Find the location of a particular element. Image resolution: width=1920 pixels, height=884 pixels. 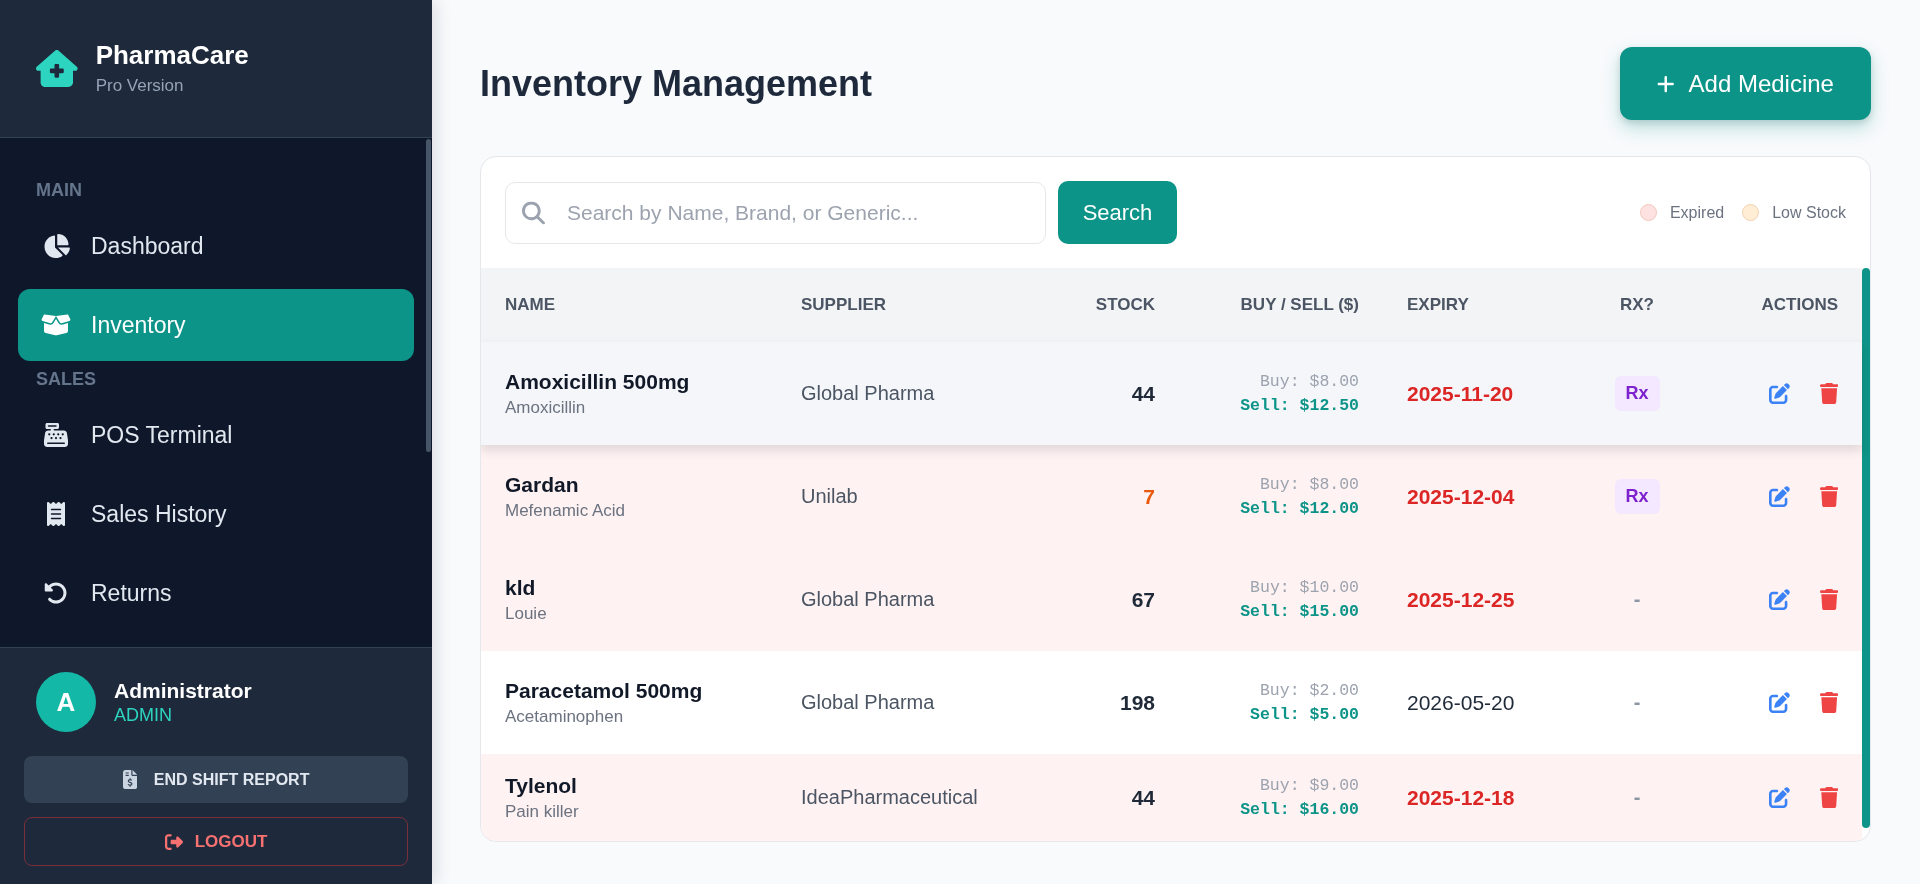

avatar: A is located at coordinates (66, 702).